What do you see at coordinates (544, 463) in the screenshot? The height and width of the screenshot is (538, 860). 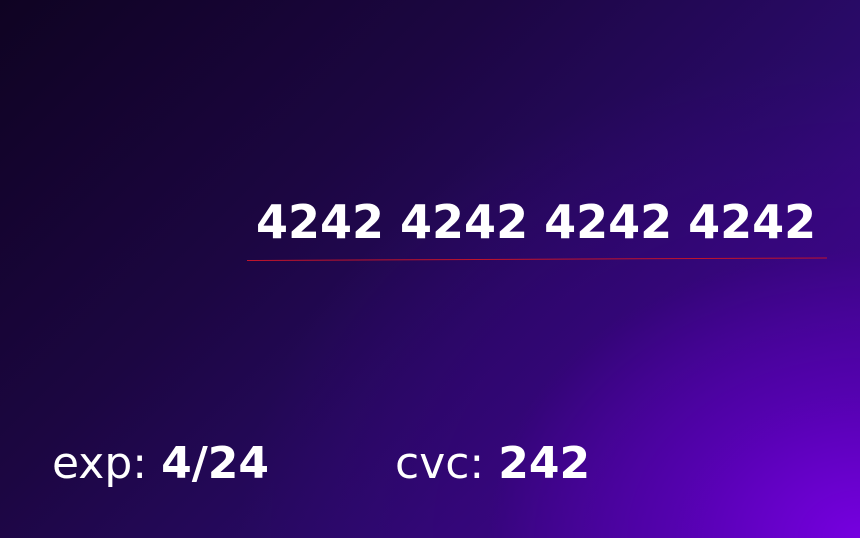 I see `cvc-value: 242` at bounding box center [544, 463].